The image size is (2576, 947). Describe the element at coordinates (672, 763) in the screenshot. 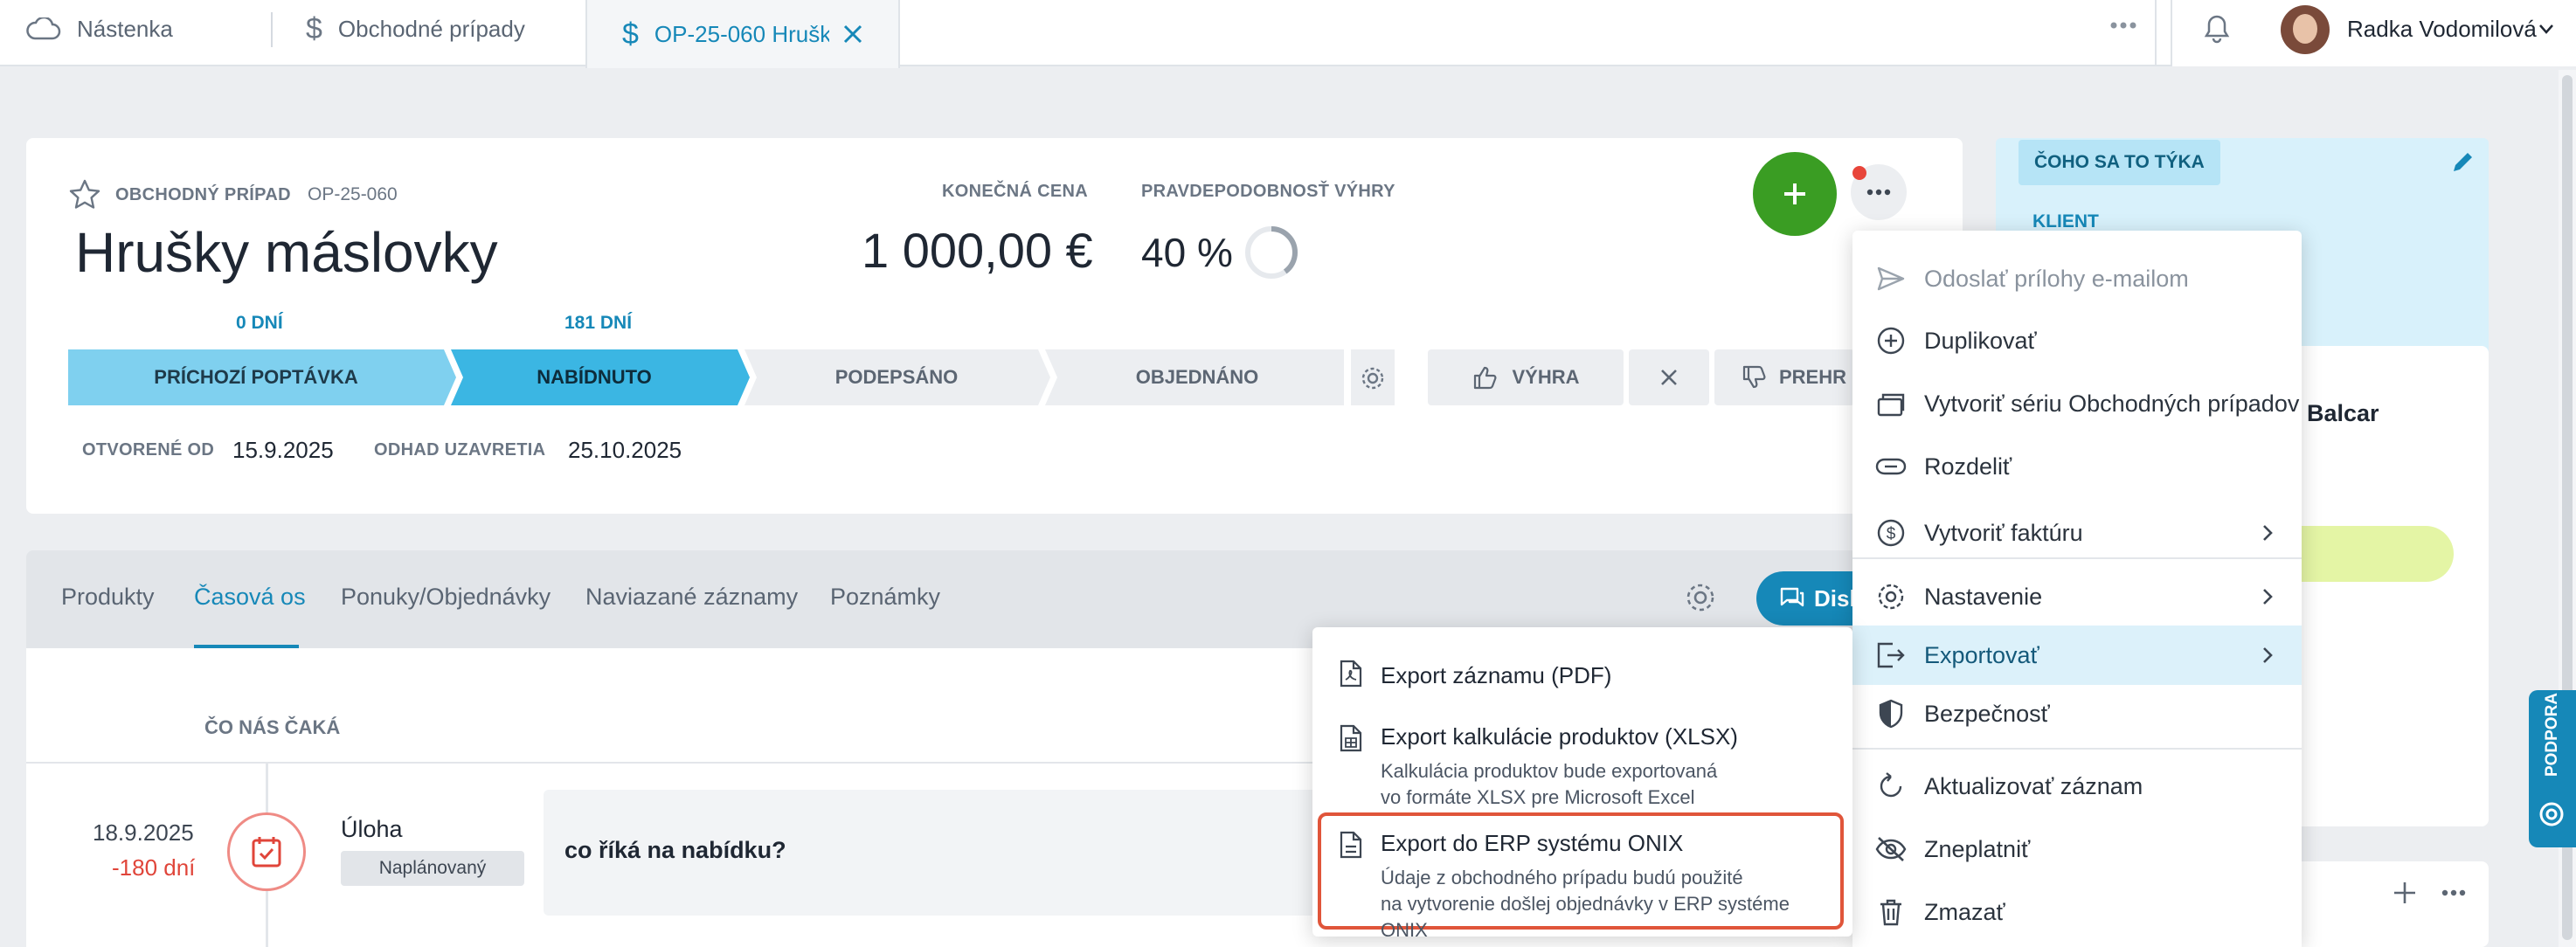

I see `divider` at that location.